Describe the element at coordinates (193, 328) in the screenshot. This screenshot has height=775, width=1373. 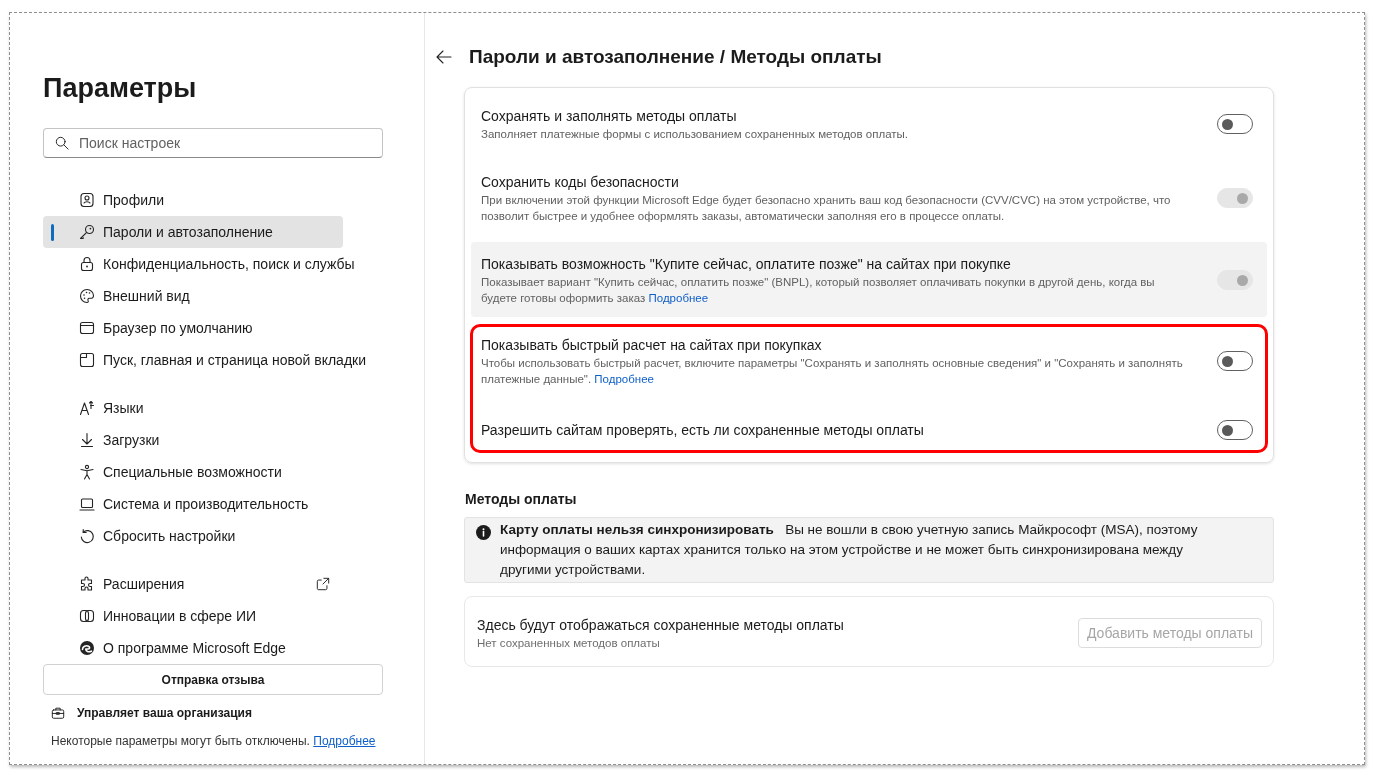
I see `nav-item: Браузер по умолчанию` at that location.